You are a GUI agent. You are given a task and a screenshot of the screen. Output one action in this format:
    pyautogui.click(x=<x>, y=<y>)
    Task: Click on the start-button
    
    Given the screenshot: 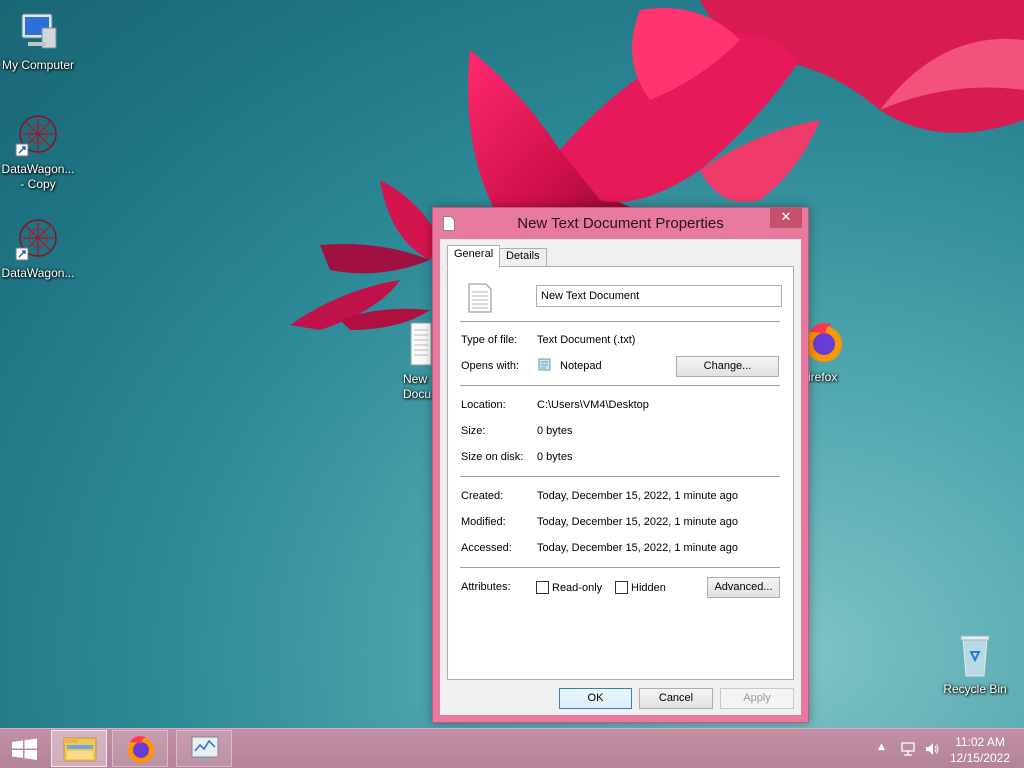 What is the action you would take?
    pyautogui.click(x=24, y=749)
    